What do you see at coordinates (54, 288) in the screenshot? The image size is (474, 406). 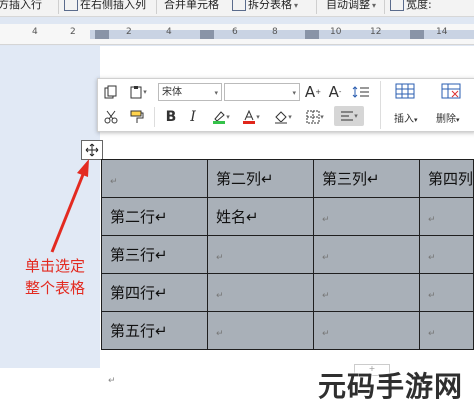 I see `annotation-line: 整个表格` at bounding box center [54, 288].